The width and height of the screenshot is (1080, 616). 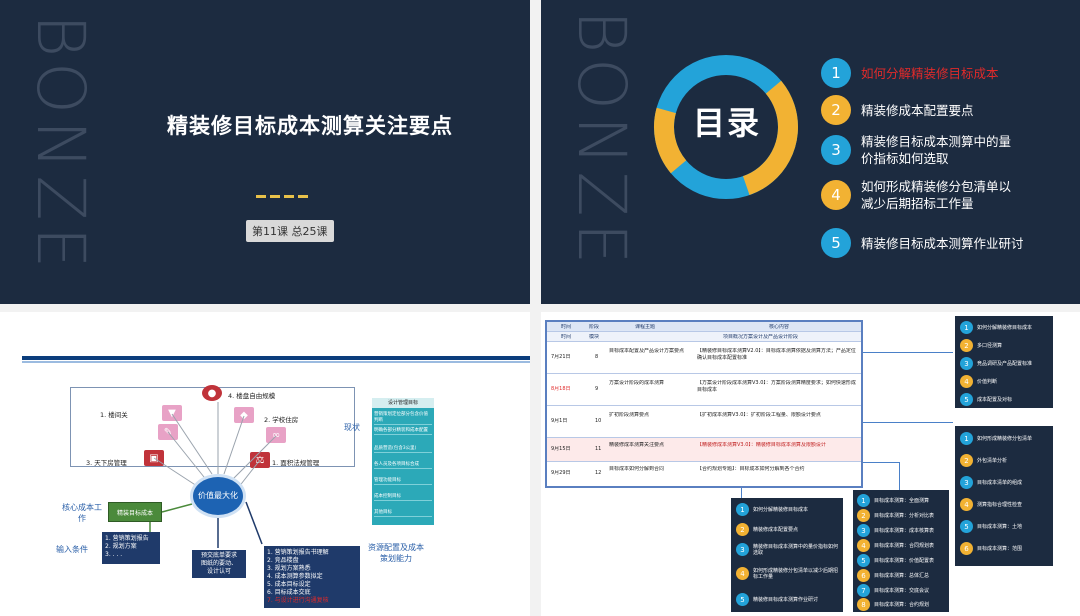 What do you see at coordinates (930, 73) in the screenshot?
I see `toc-text: 如何分解精装修目标成本` at bounding box center [930, 73].